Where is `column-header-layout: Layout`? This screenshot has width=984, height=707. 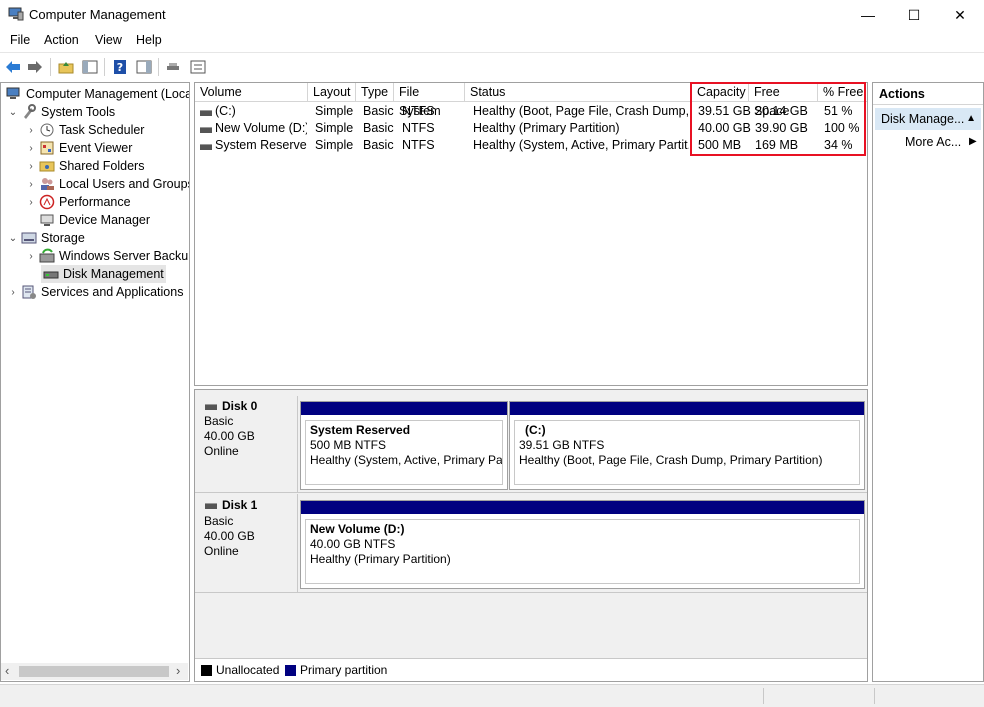
column-header-layout: Layout is located at coordinates (332, 92).